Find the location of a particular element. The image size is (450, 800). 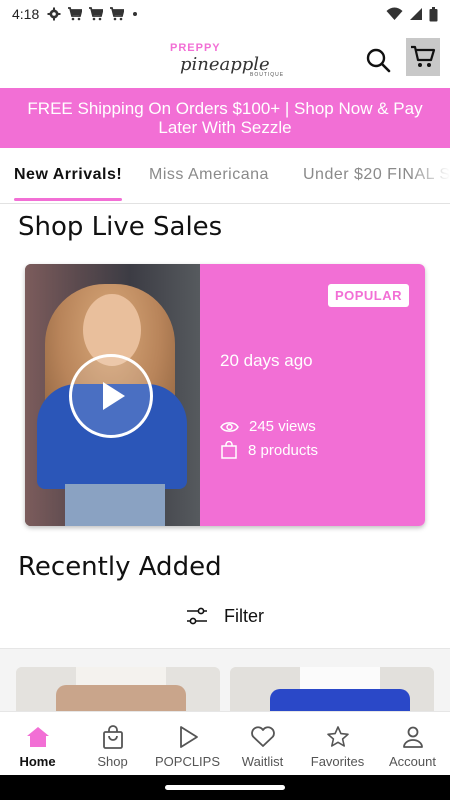

dot-icon is located at coordinates (135, 14).